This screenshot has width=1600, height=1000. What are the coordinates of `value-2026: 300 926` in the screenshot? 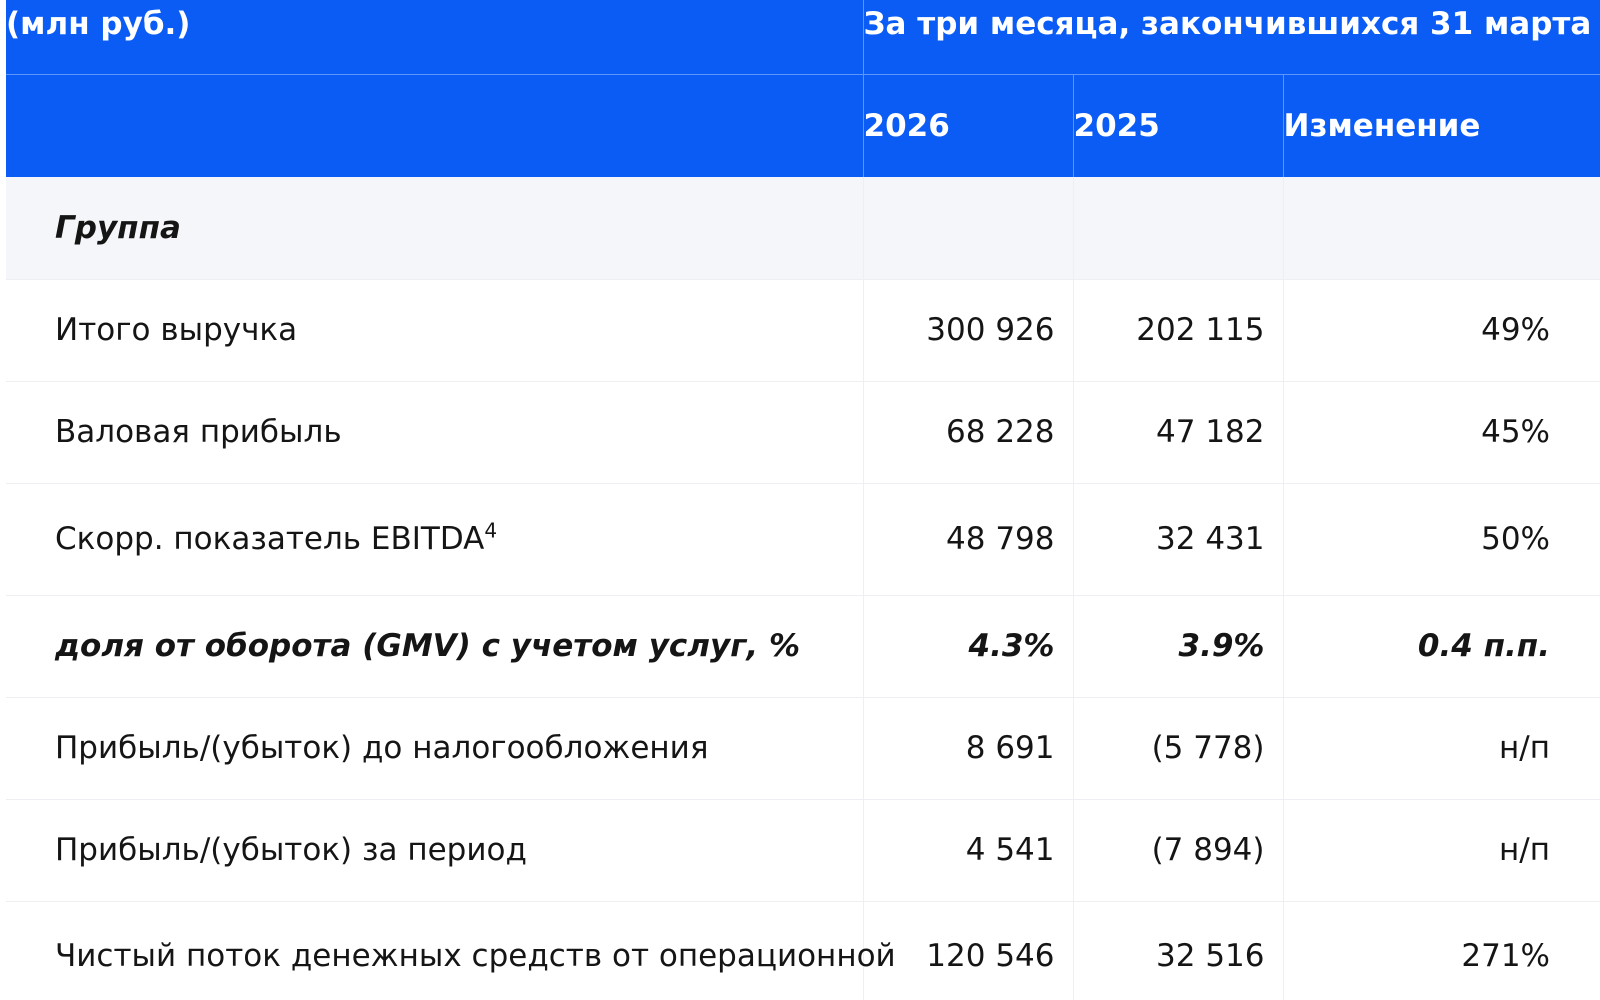 It's located at (968, 330).